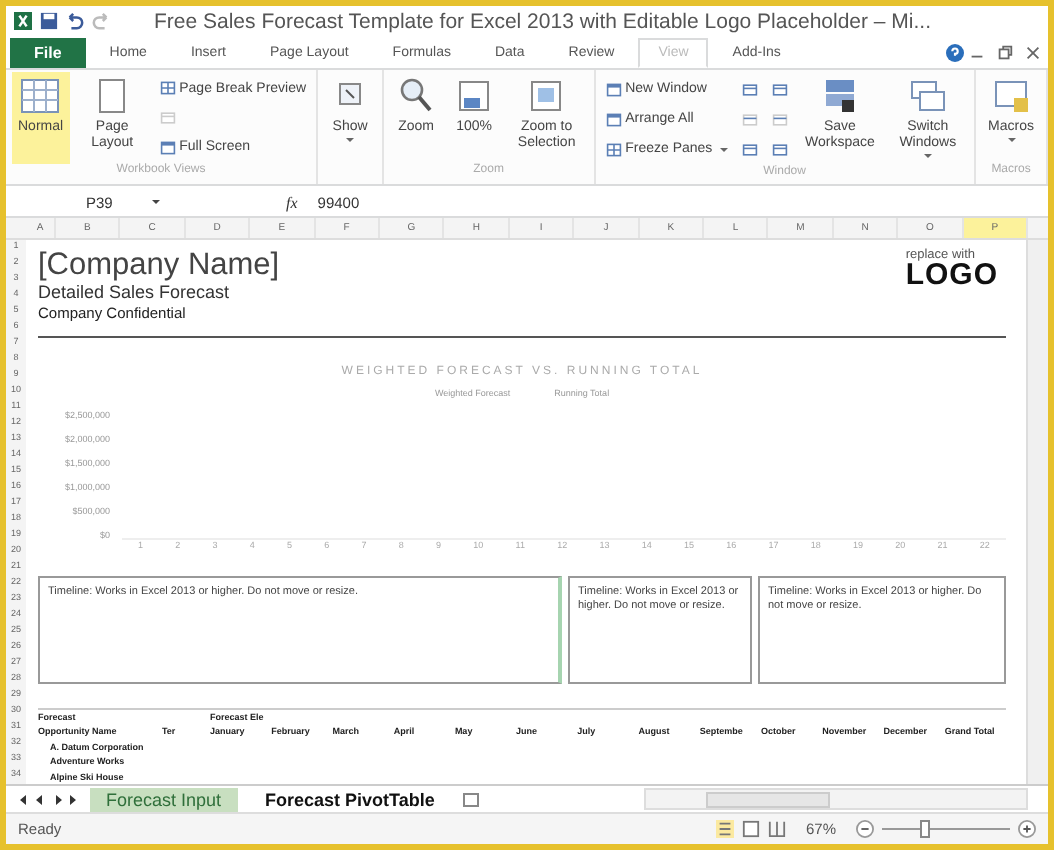 Image resolution: width=1054 pixels, height=850 pixels. Describe the element at coordinates (164, 799) in the screenshot. I see `sheet-tab: Forecast Input` at that location.